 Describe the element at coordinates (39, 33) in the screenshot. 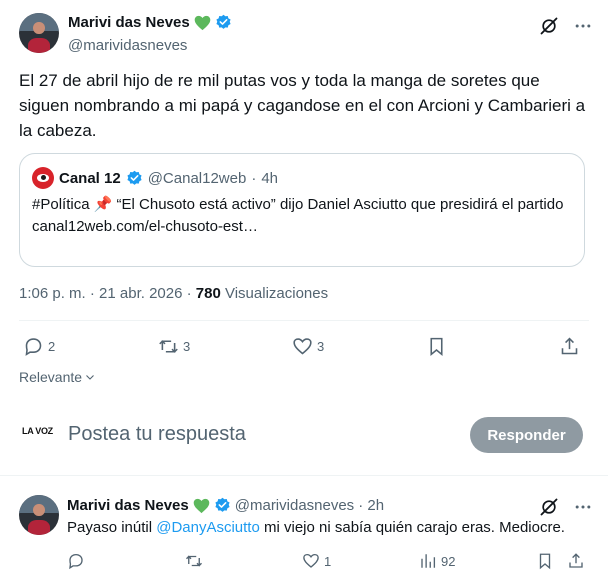

I see `author-avatar` at that location.